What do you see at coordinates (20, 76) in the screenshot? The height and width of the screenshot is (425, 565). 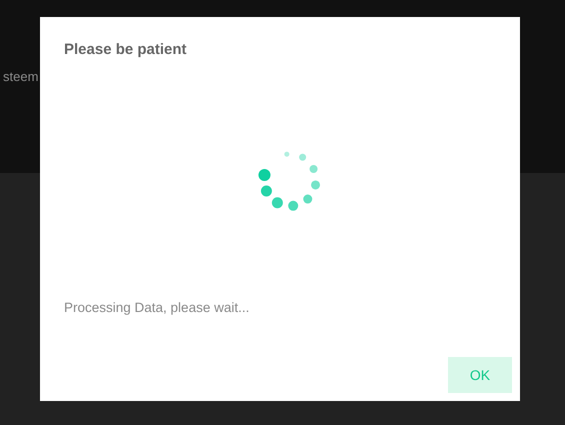 I see `page-text: steem` at bounding box center [20, 76].